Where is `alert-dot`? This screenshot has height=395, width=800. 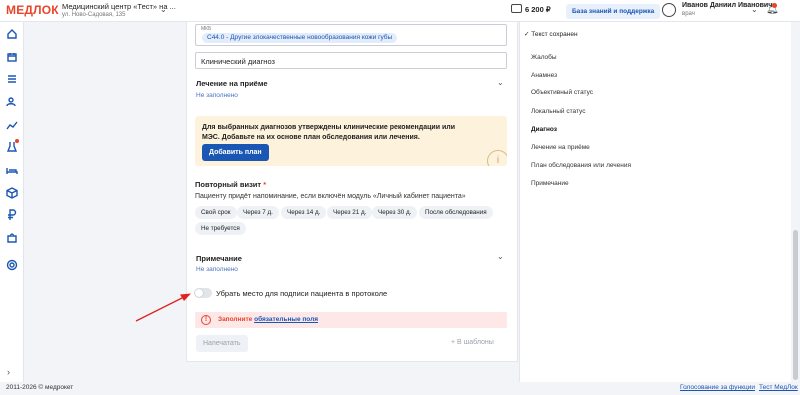
alert-dot is located at coordinates (17, 141).